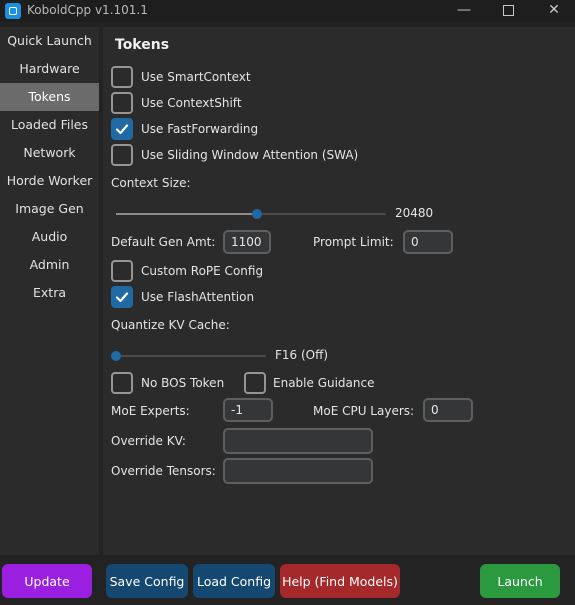 The image size is (575, 605). Describe the element at coordinates (150, 411) in the screenshot. I see `moe-experts-label: MoE Experts:` at that location.